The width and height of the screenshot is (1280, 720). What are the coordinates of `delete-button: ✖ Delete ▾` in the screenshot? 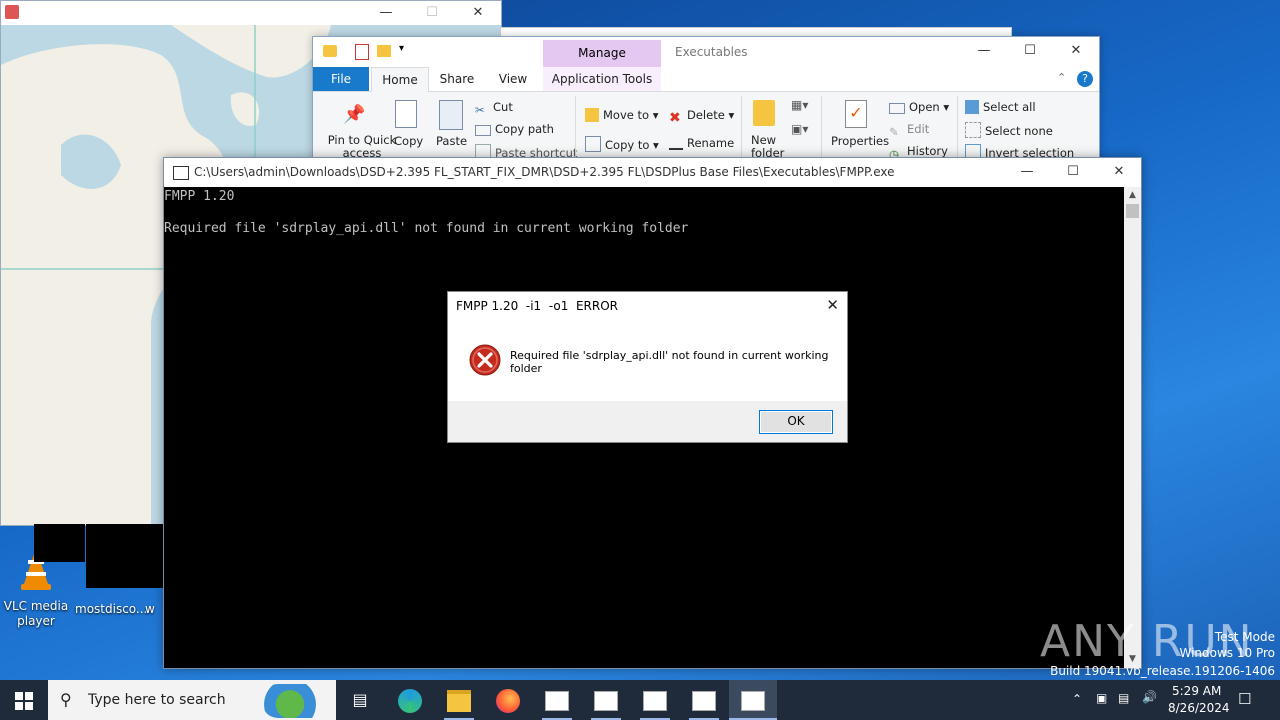 It's located at (701, 117).